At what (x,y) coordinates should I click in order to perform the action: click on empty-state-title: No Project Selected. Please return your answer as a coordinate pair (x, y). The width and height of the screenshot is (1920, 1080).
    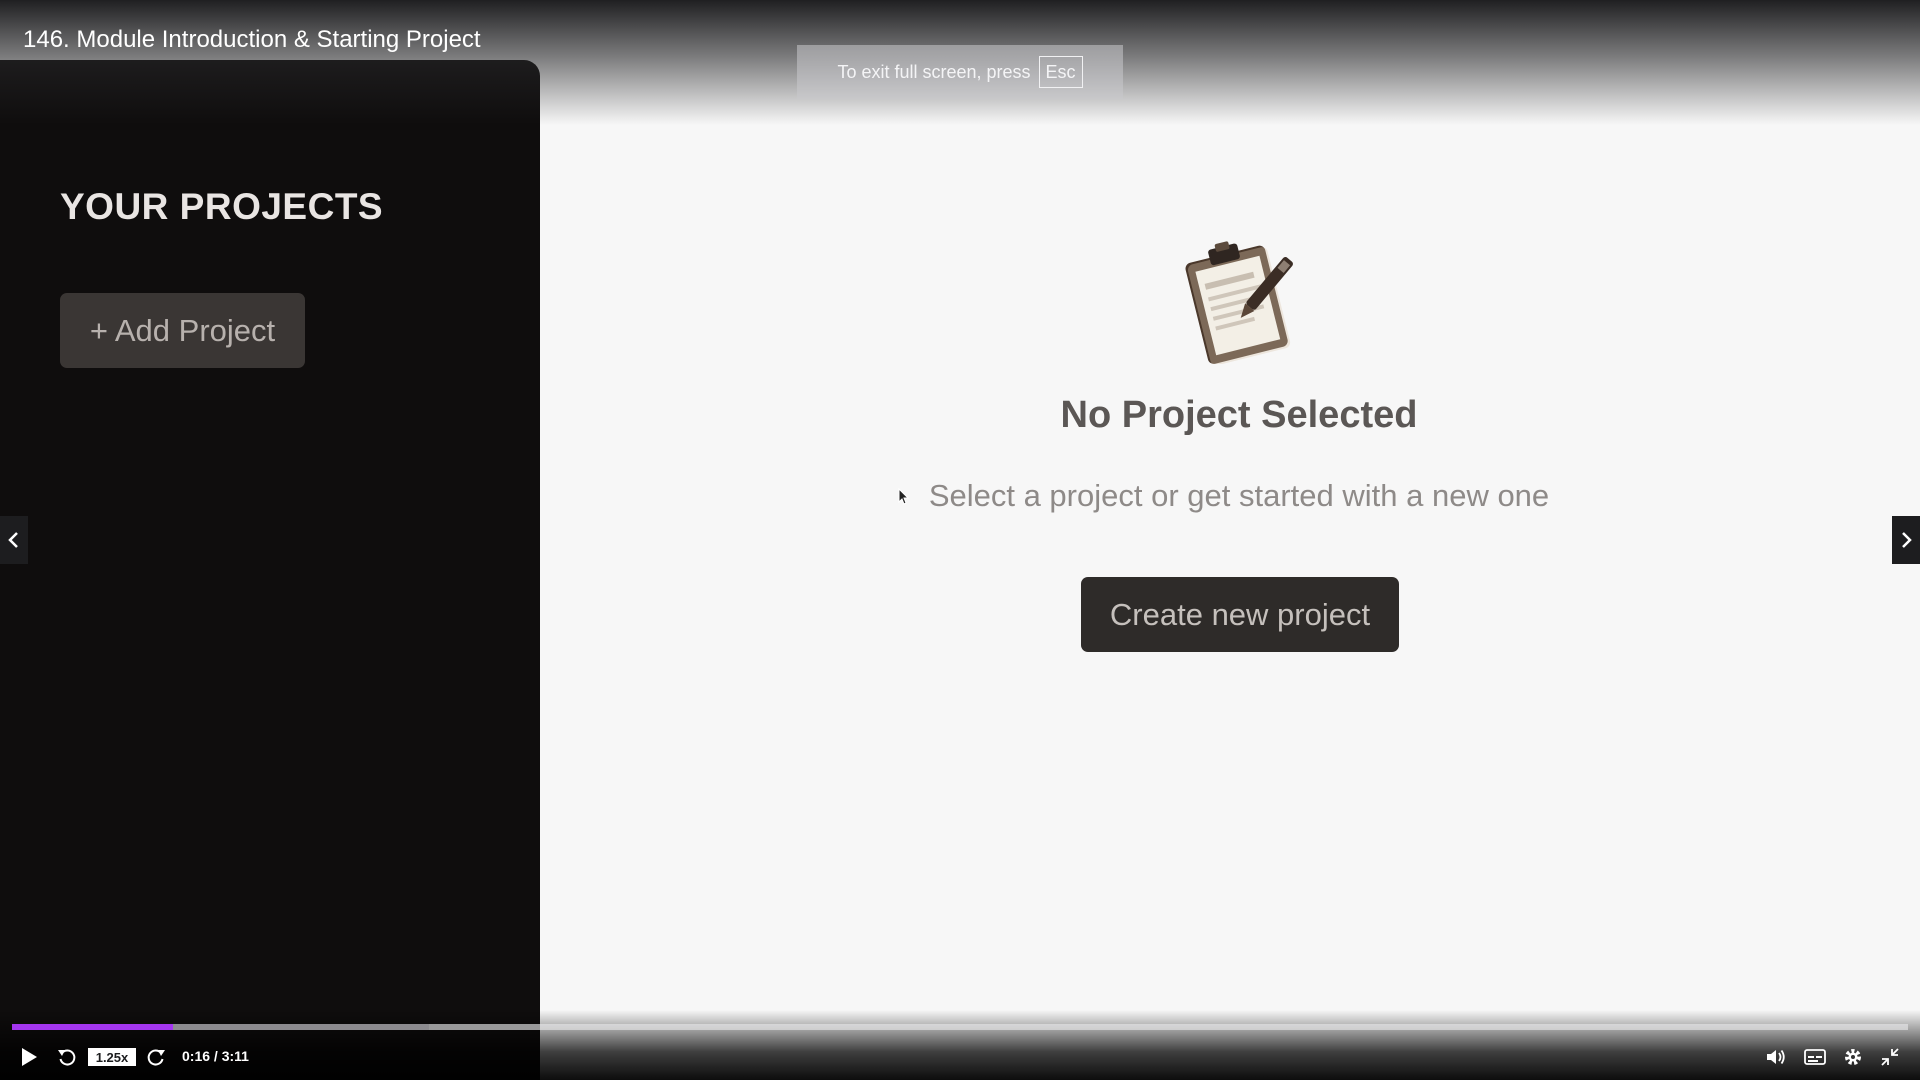
    Looking at the image, I should click on (1239, 415).